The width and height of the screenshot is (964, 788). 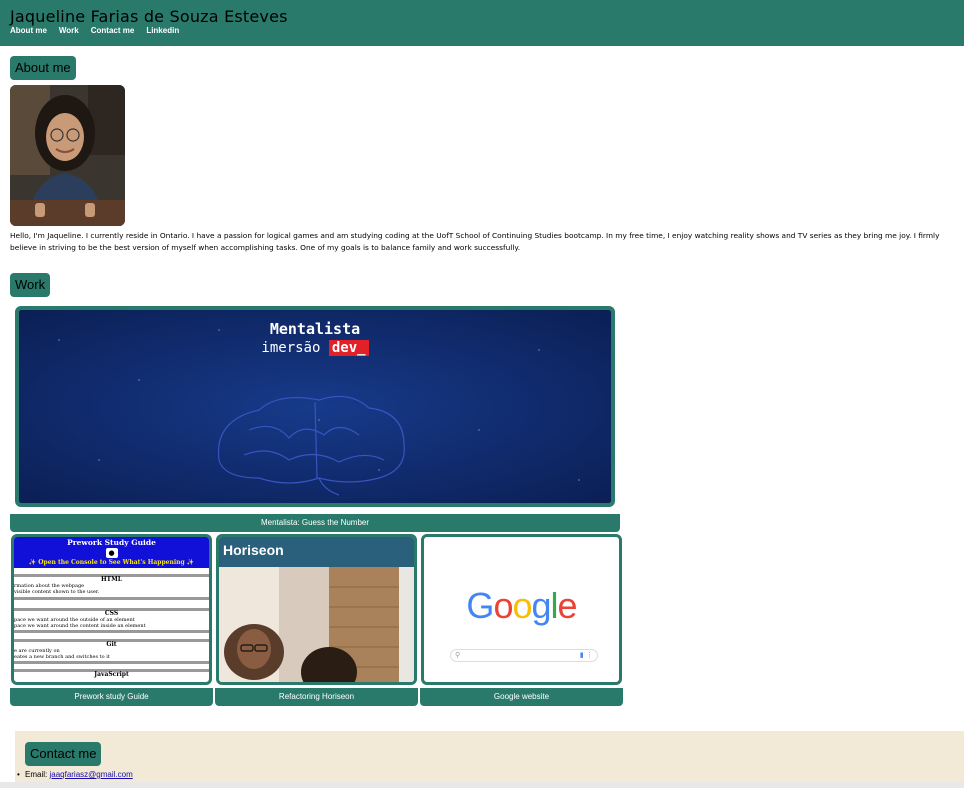 I want to click on contact-email-item: Email: jaaqfariasz@gmail.com, so click(x=75, y=774).